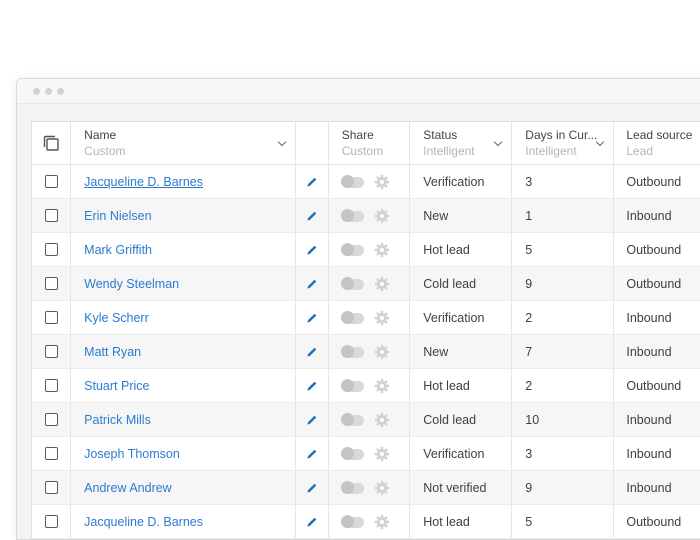 This screenshot has height=540, width=700. I want to click on days-cell: 1, so click(563, 215).